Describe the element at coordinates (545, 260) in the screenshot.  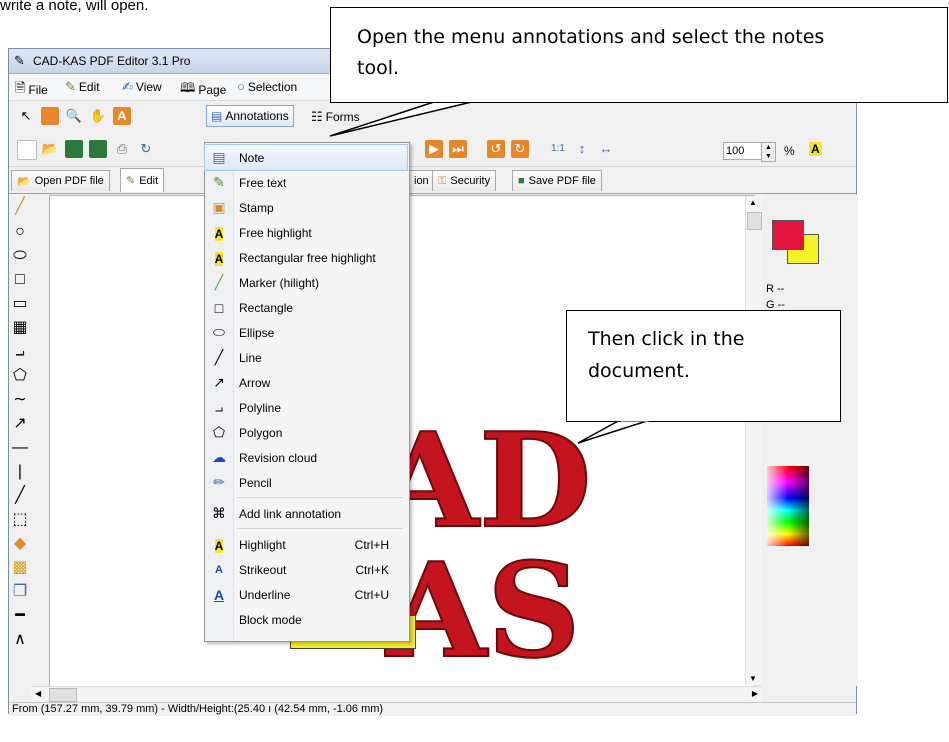
I see `callout-pointer-joins` at that location.